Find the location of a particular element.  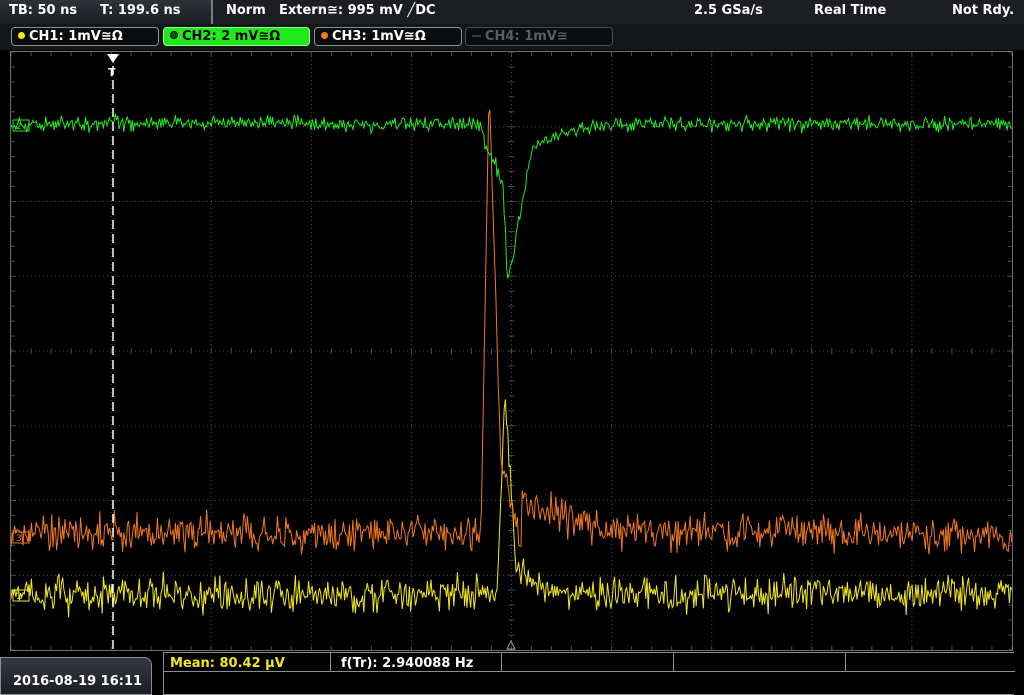

channel-2-label: CH2: 2 mV≅Ω is located at coordinates (231, 36).